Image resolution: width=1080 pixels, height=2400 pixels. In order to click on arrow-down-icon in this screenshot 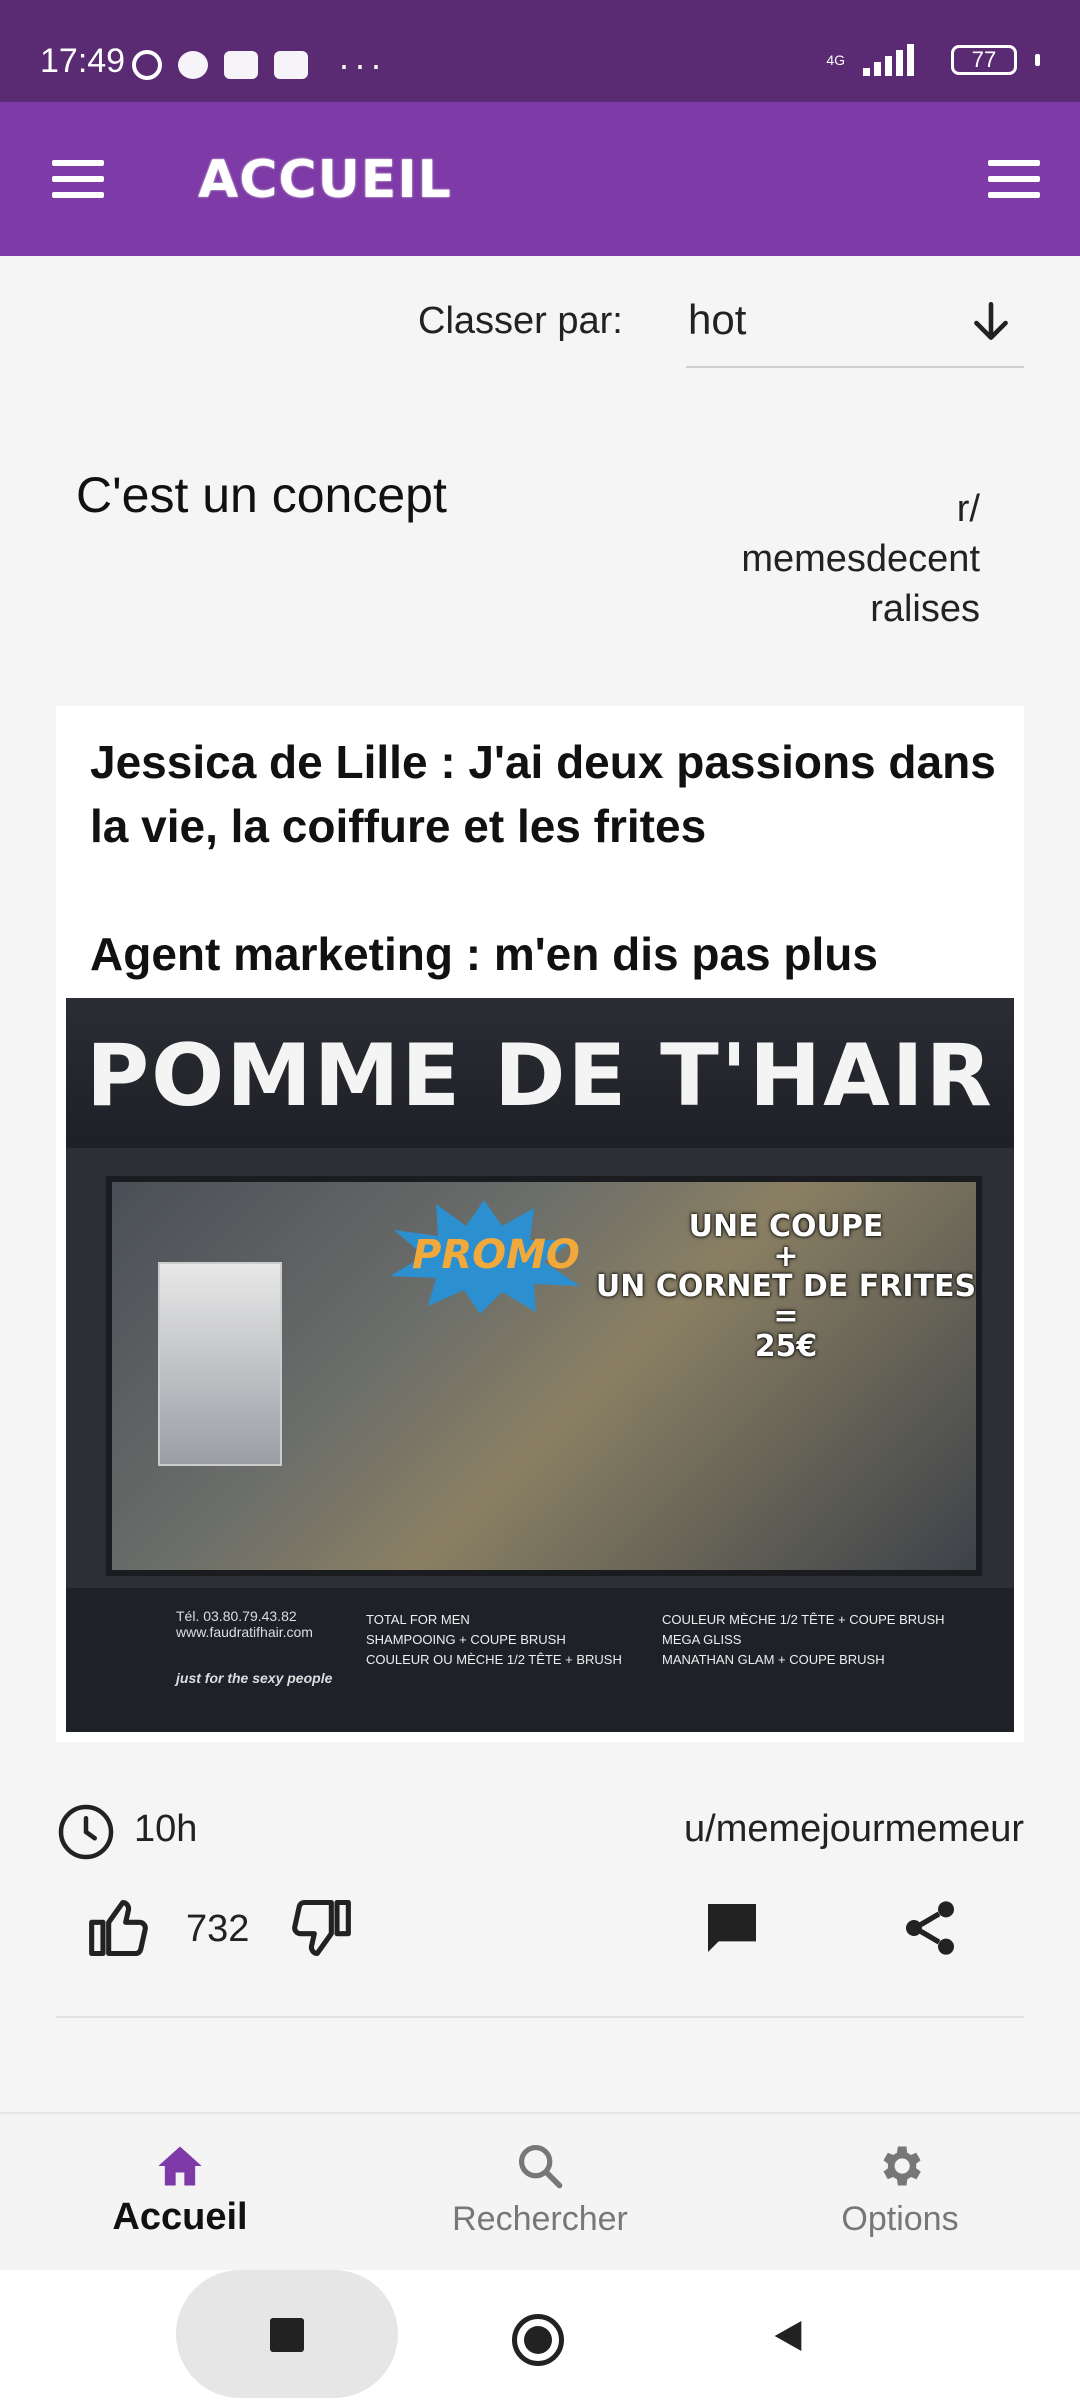, I will do `click(991, 320)`.